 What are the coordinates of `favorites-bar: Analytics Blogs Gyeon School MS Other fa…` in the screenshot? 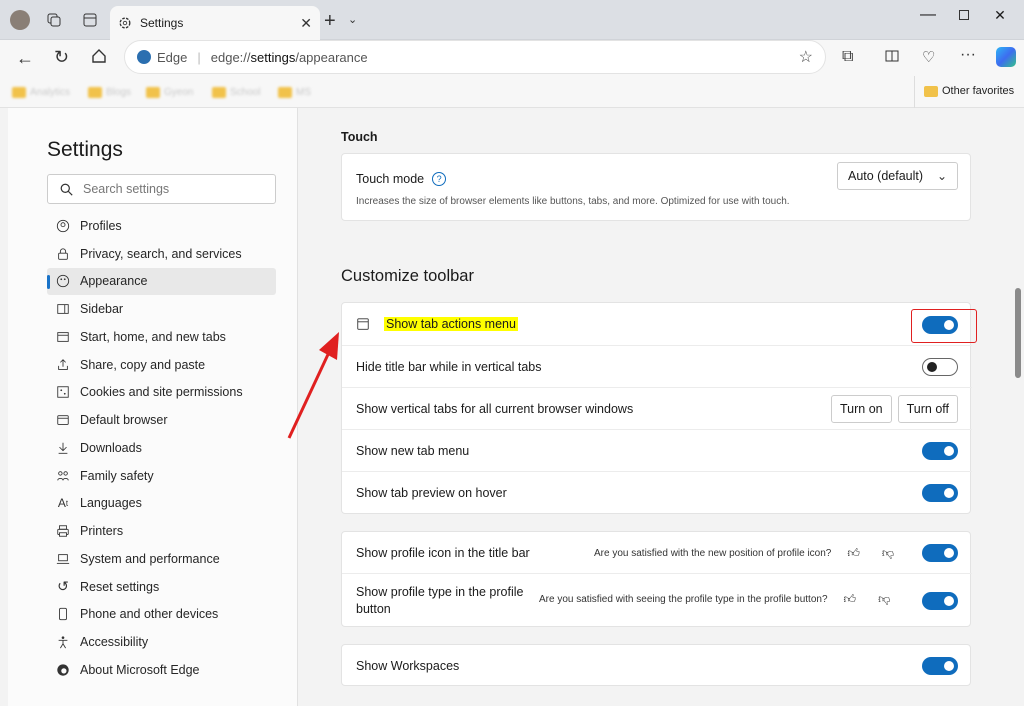 It's located at (512, 92).